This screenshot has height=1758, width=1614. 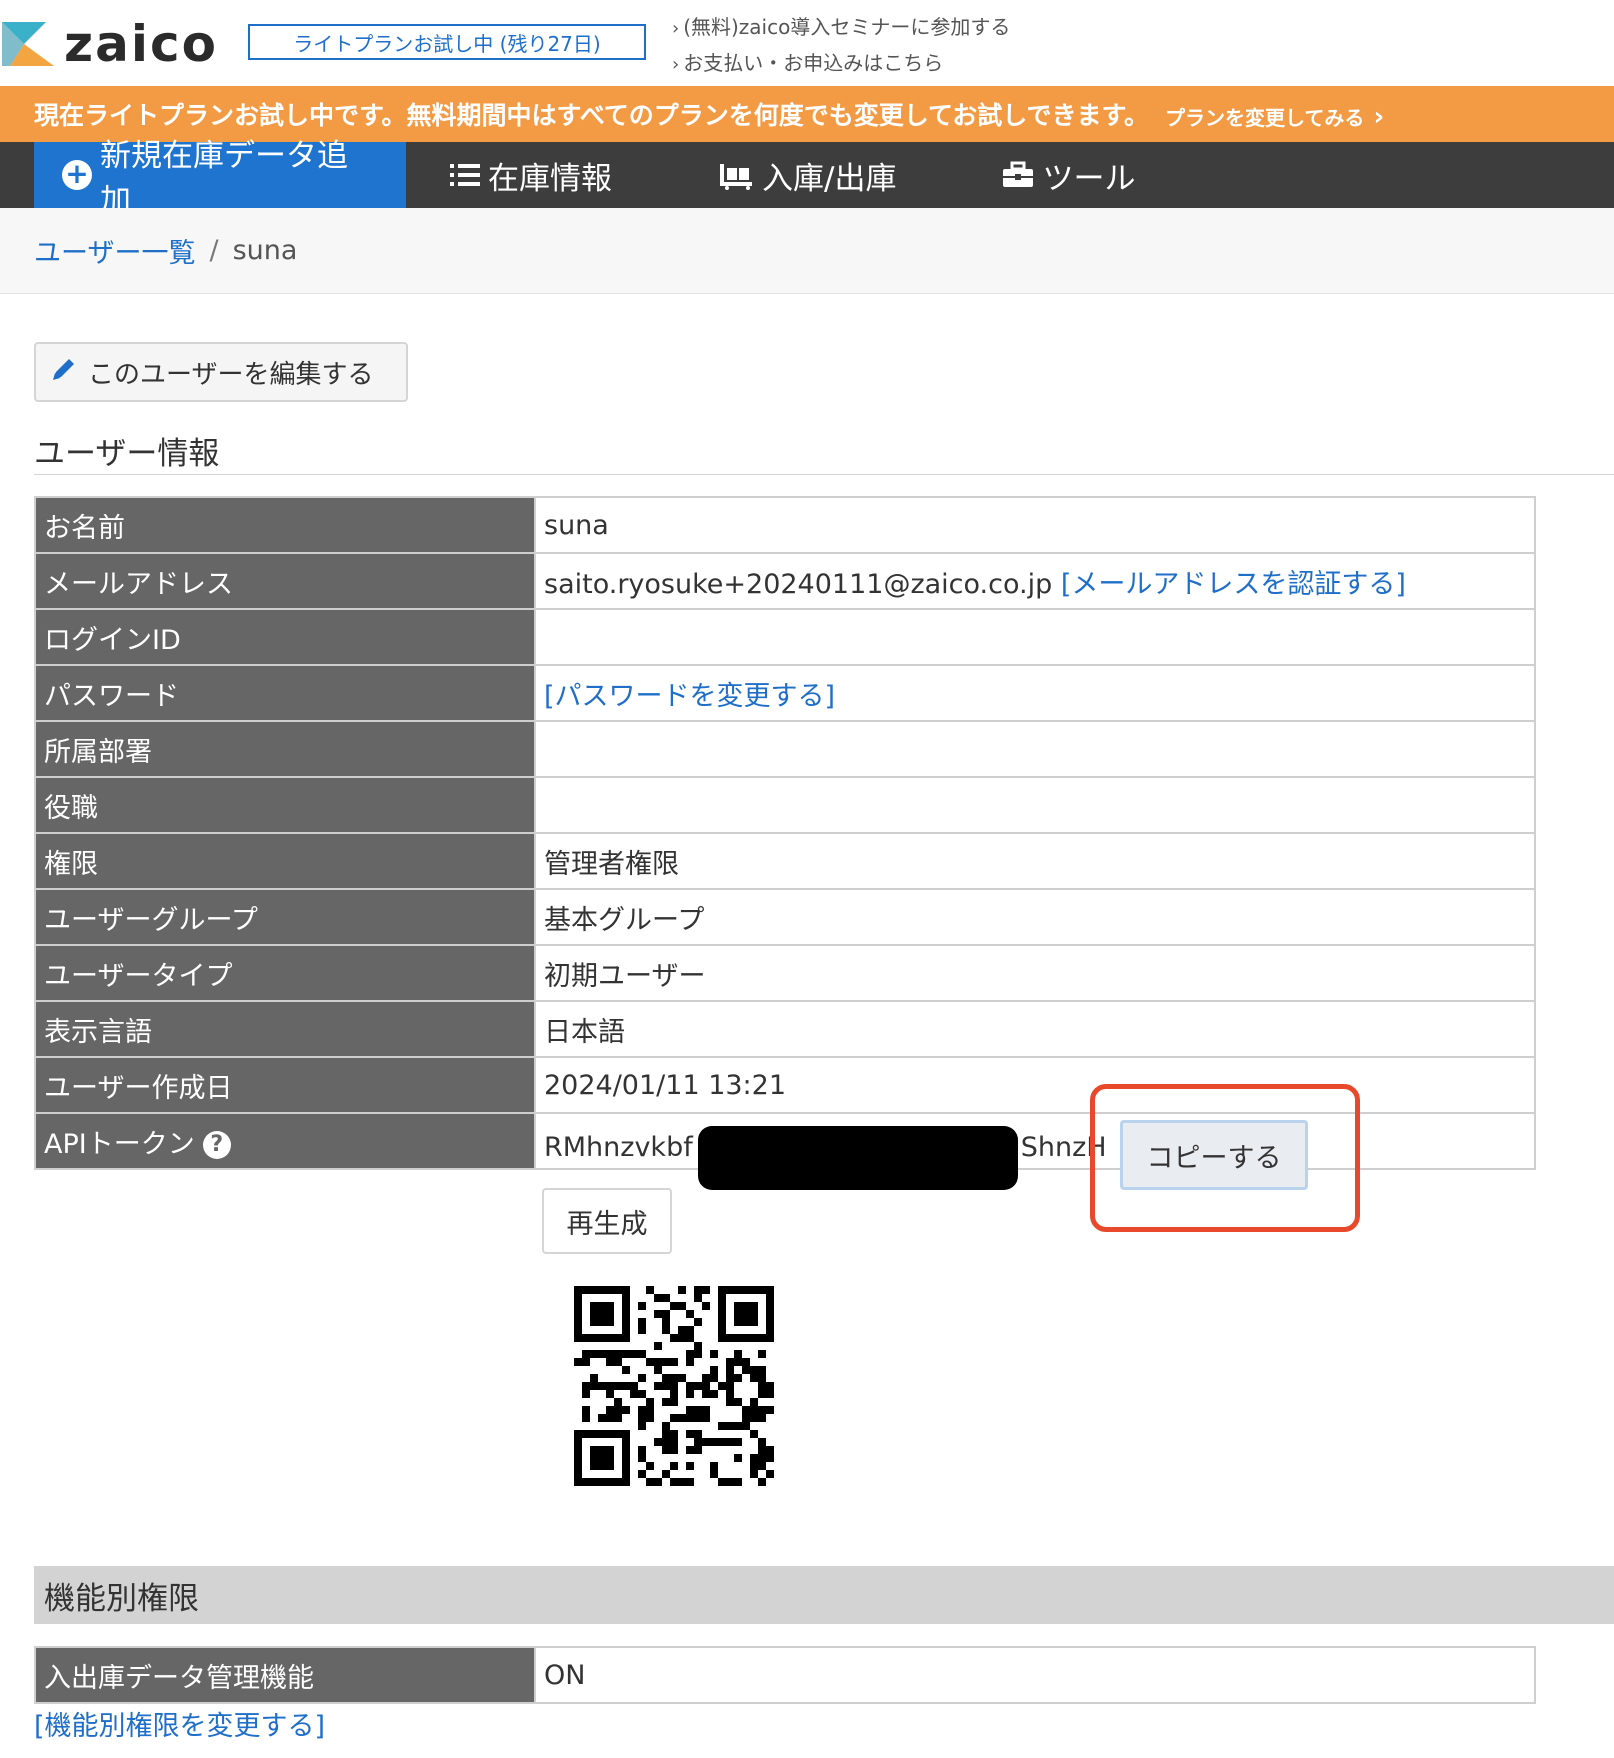 What do you see at coordinates (1035, 861) in the screenshot?
I see `row-value: 管理者権限` at bounding box center [1035, 861].